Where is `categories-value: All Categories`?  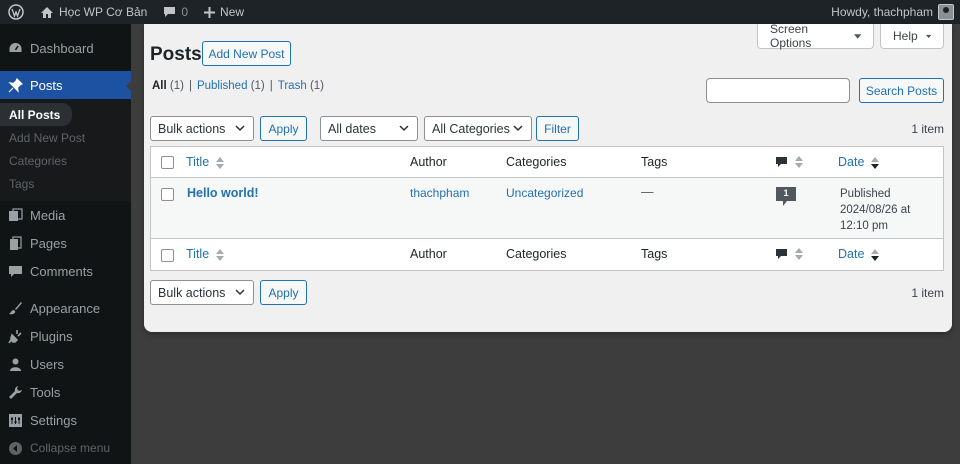 categories-value: All Categories is located at coordinates (471, 128).